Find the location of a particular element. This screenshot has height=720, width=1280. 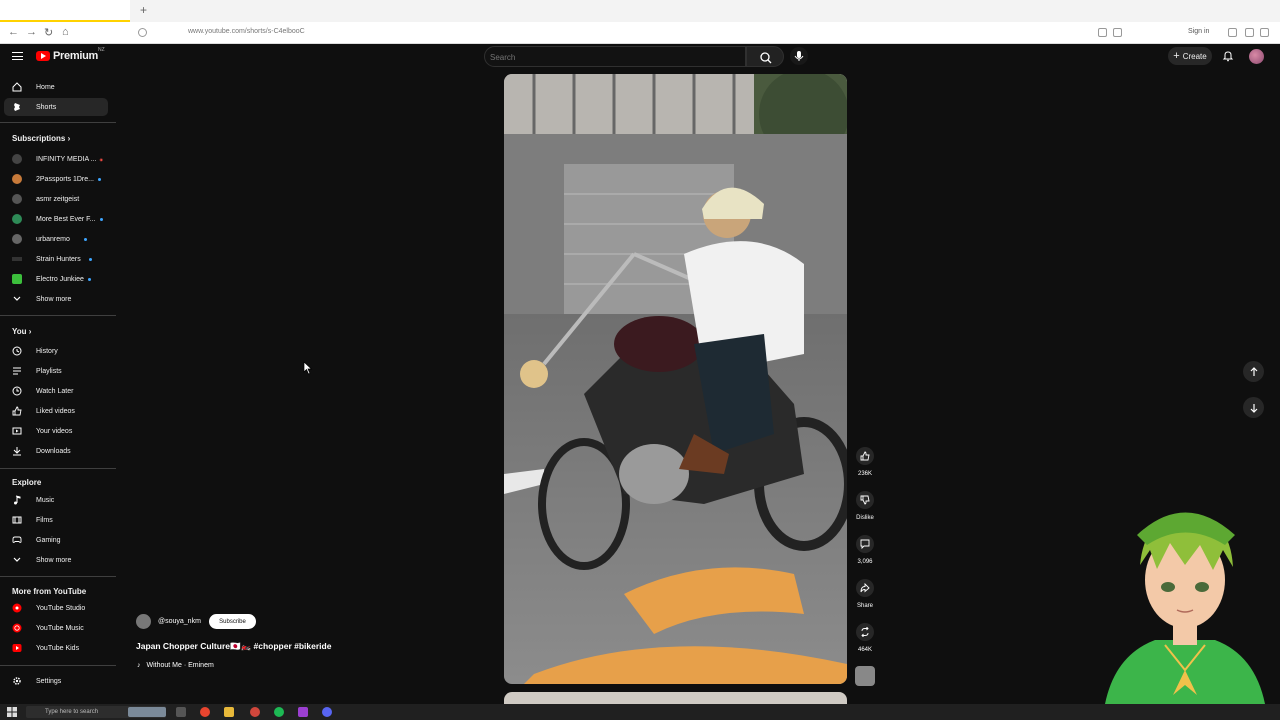

subscriptions-heading: Subscriptions › is located at coordinates (41, 138).